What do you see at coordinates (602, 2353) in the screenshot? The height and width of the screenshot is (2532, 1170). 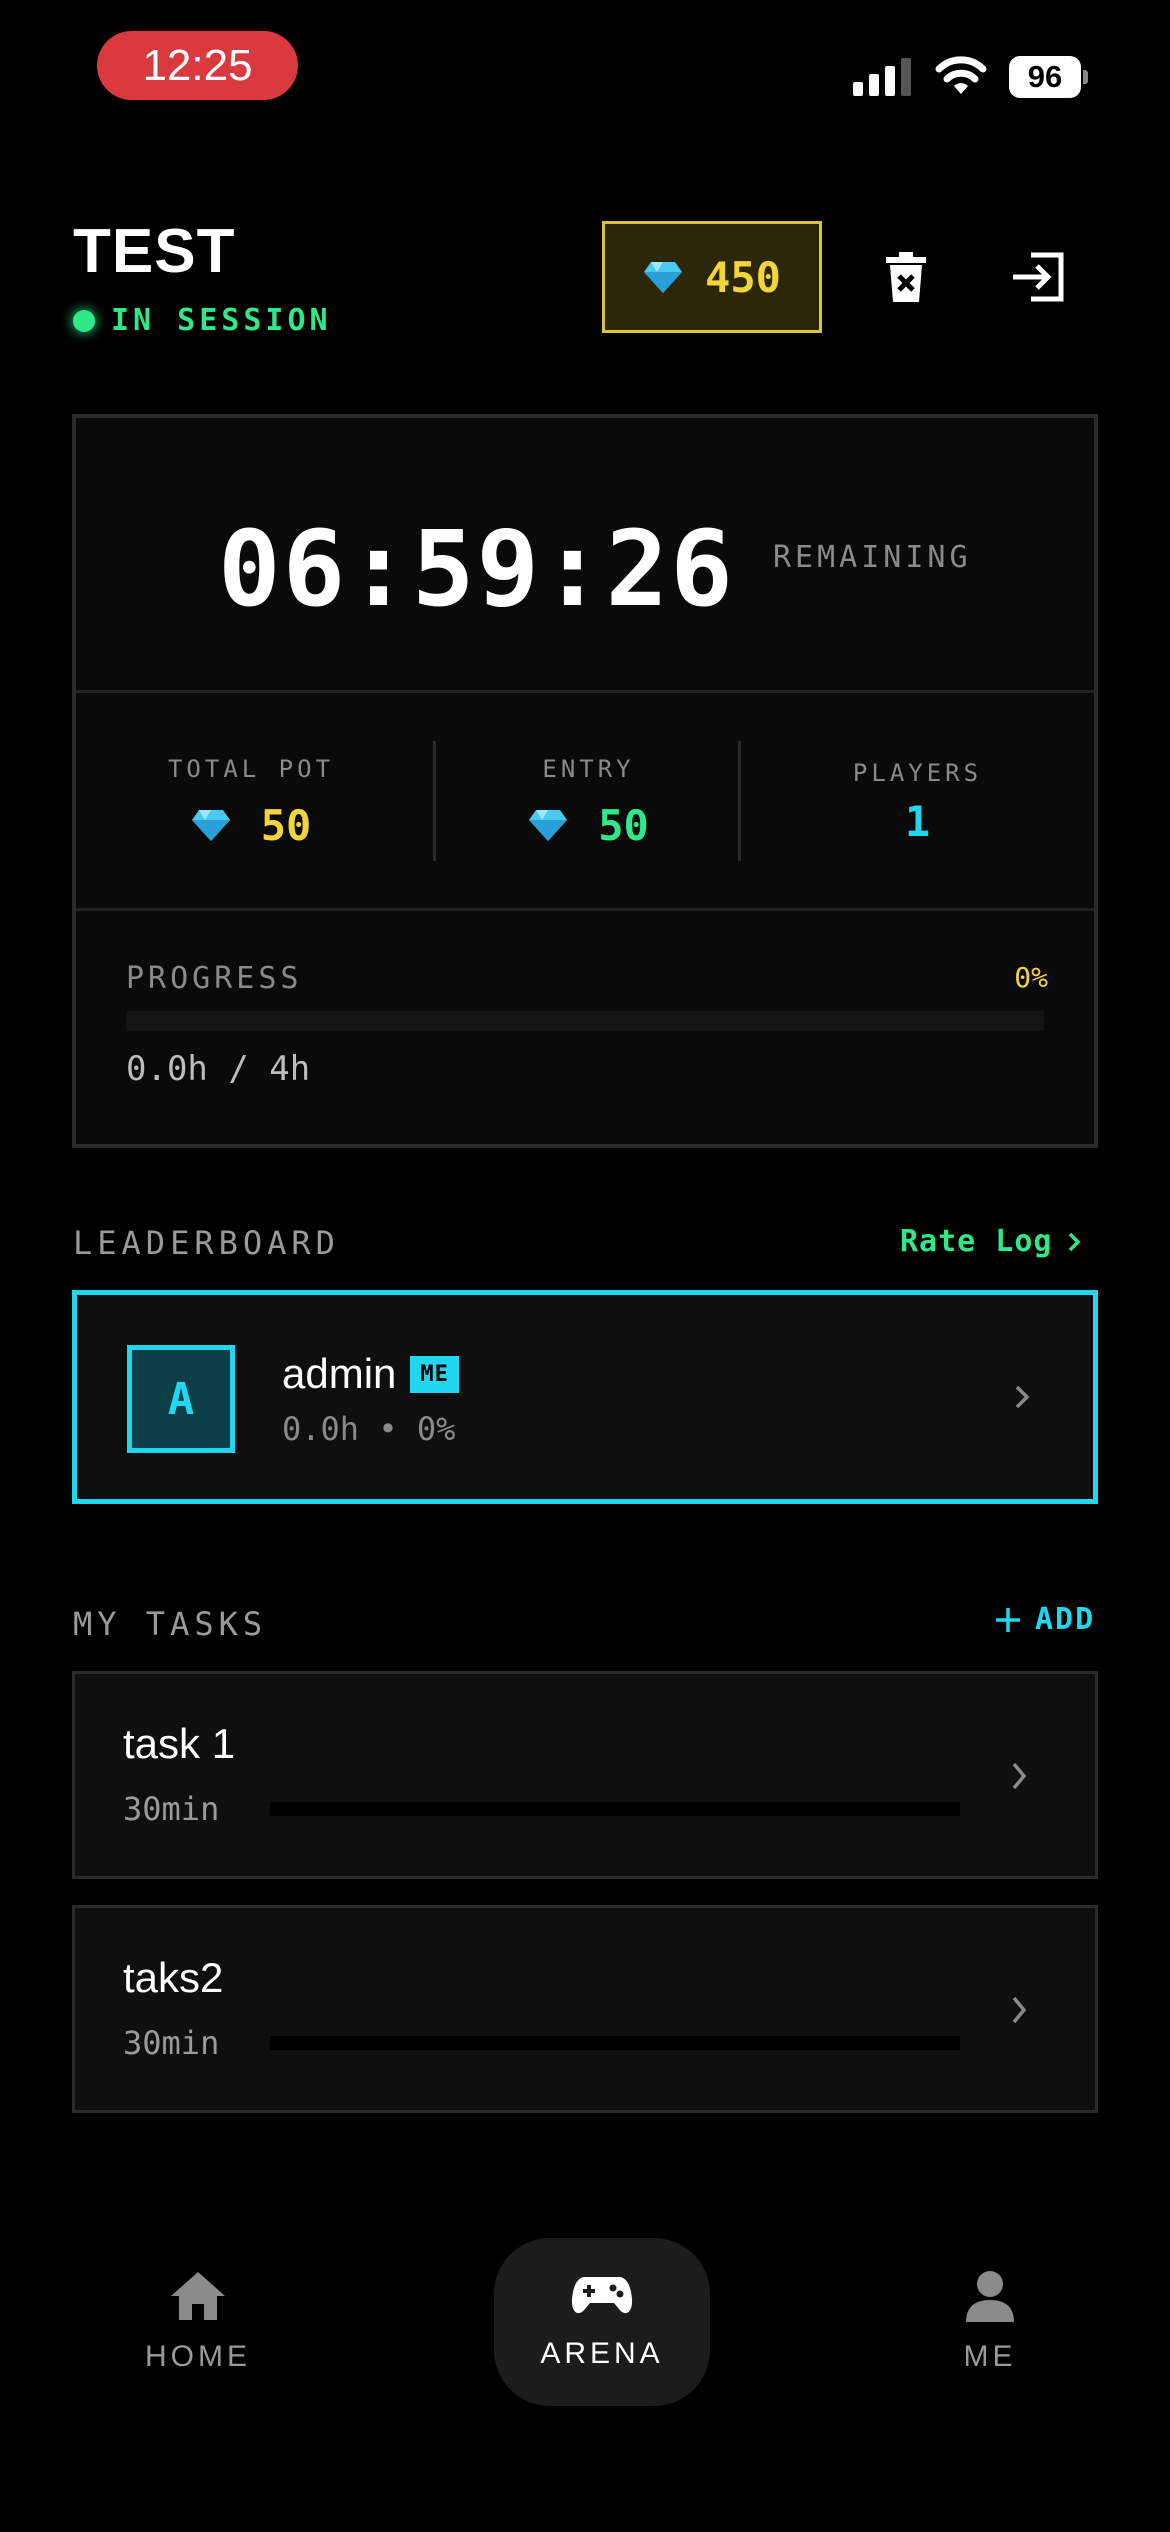 I see `tab-arena-label: ARENA` at bounding box center [602, 2353].